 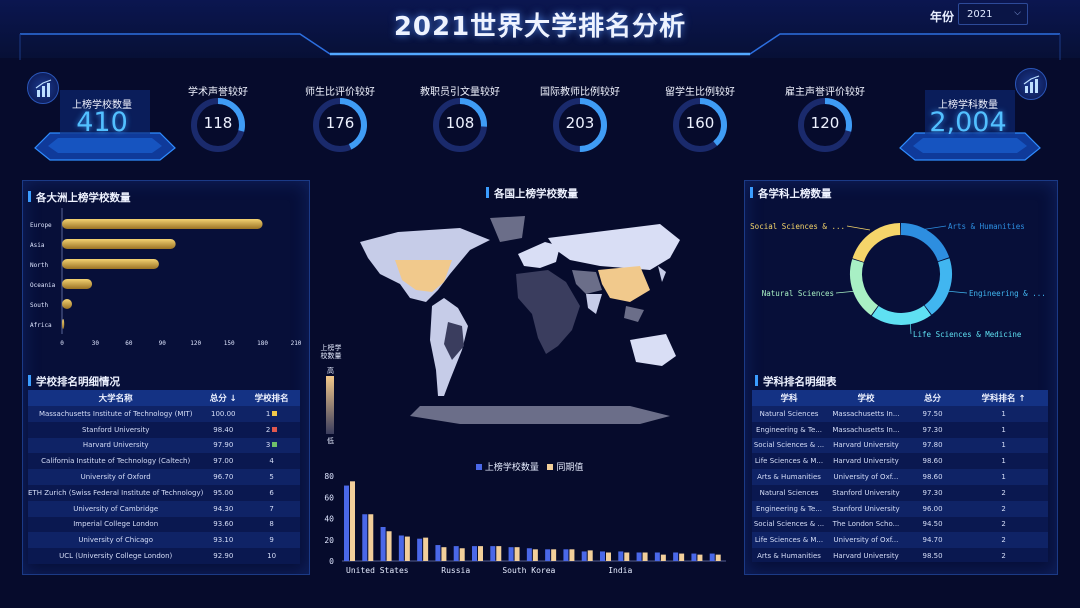 I want to click on tick-label: 0, so click(x=62, y=343).